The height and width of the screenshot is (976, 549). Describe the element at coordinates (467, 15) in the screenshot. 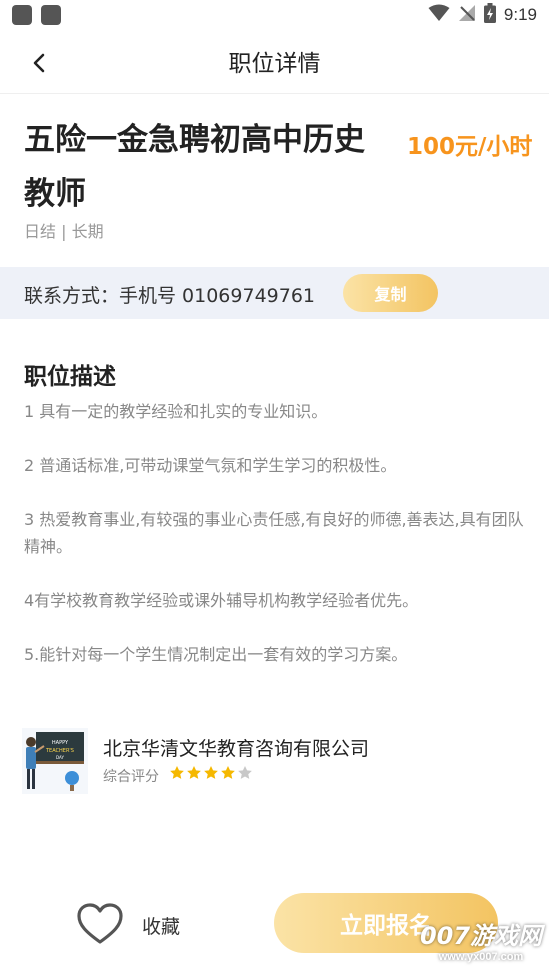

I see `no-signal-icon` at that location.